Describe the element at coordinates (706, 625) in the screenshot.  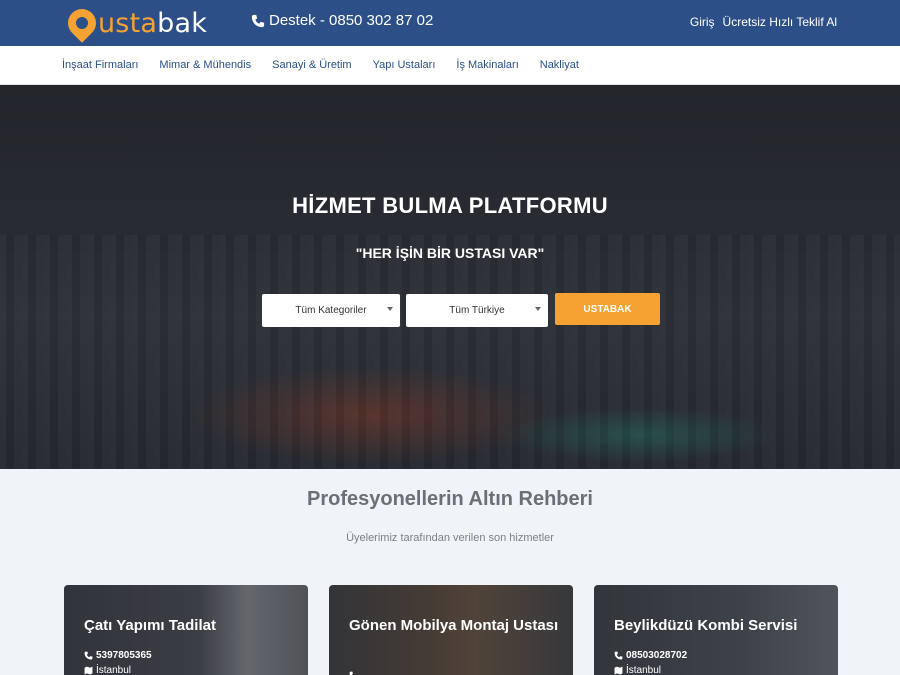
I see `card-title: Beylikdüzü Kombi Servisi` at that location.